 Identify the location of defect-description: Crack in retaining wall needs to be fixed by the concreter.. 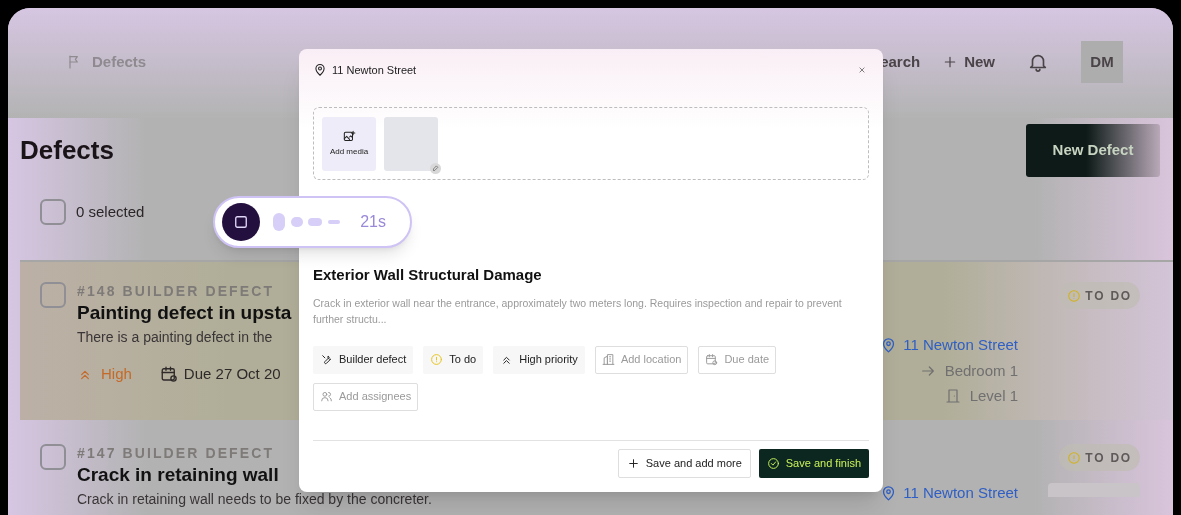
(254, 499).